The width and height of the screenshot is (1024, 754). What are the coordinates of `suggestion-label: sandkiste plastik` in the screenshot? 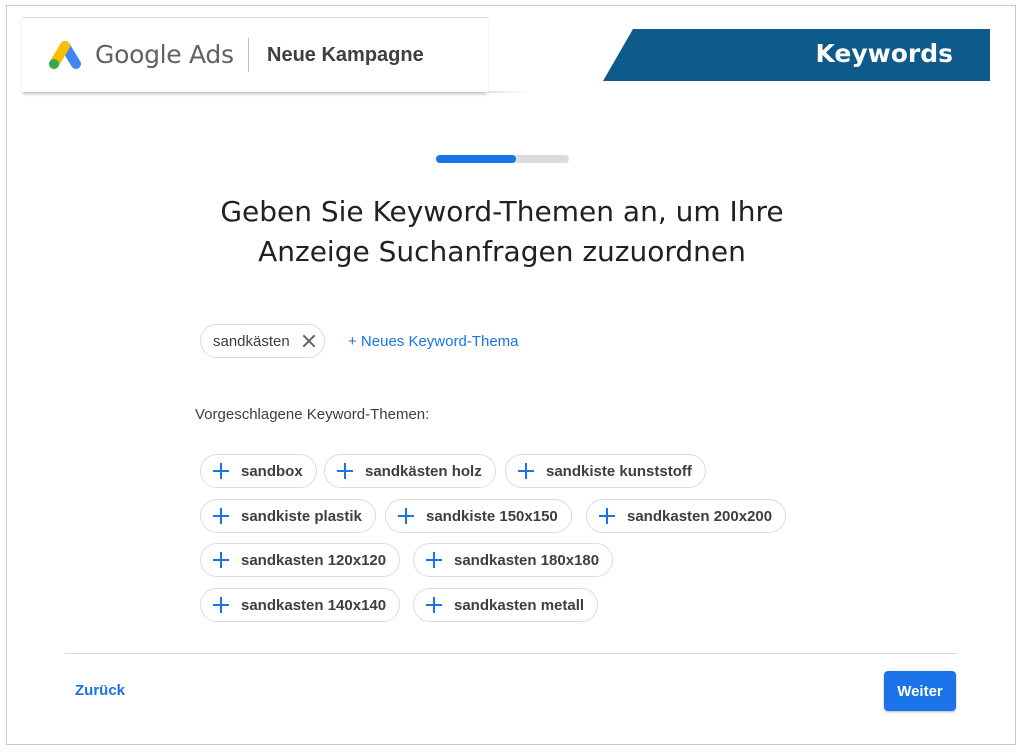 It's located at (301, 516).